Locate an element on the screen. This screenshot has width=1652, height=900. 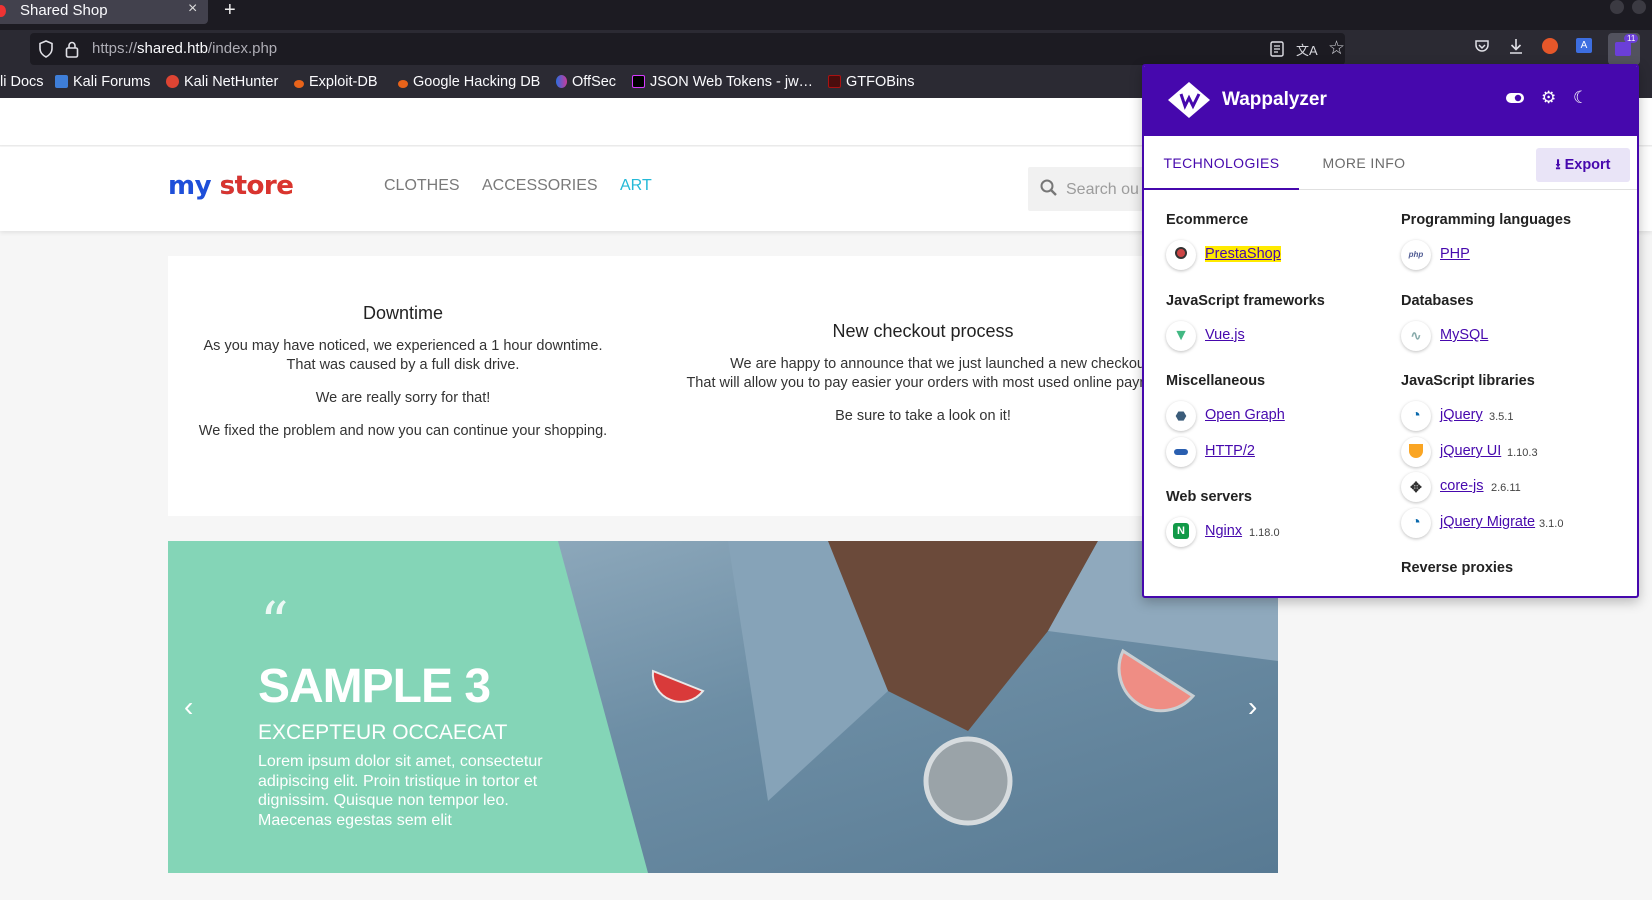
translate-extension-icon: A is located at coordinates (1584, 45).